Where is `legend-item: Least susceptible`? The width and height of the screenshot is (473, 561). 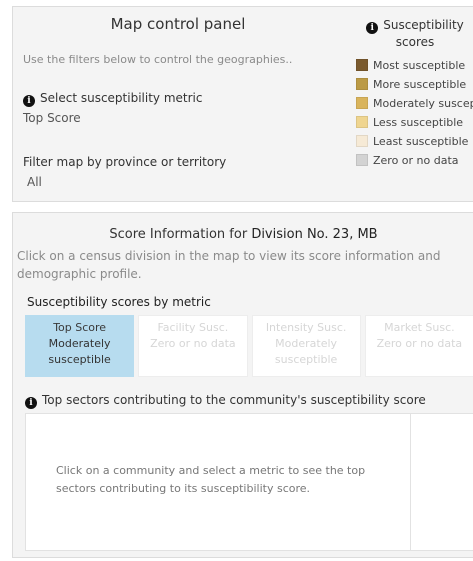 legend-item: Least susceptible is located at coordinates (414, 141).